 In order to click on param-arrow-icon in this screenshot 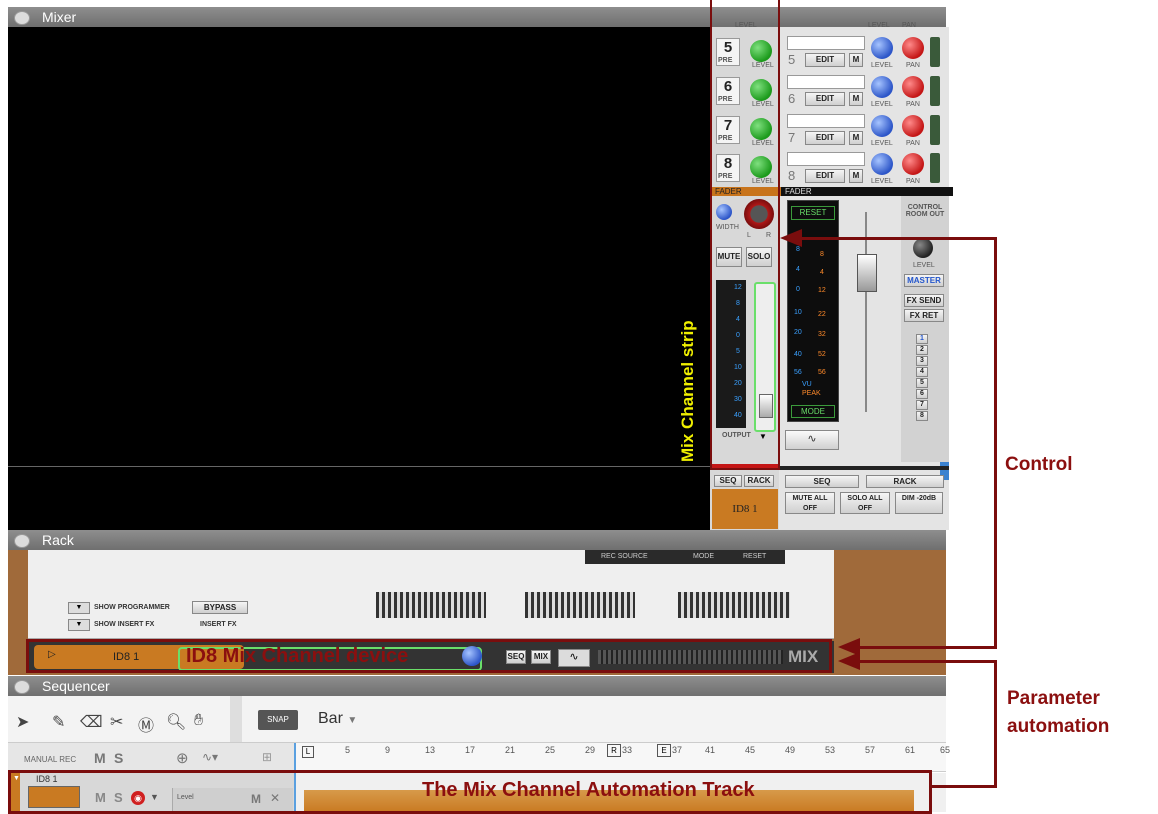, I will do `click(849, 661)`.